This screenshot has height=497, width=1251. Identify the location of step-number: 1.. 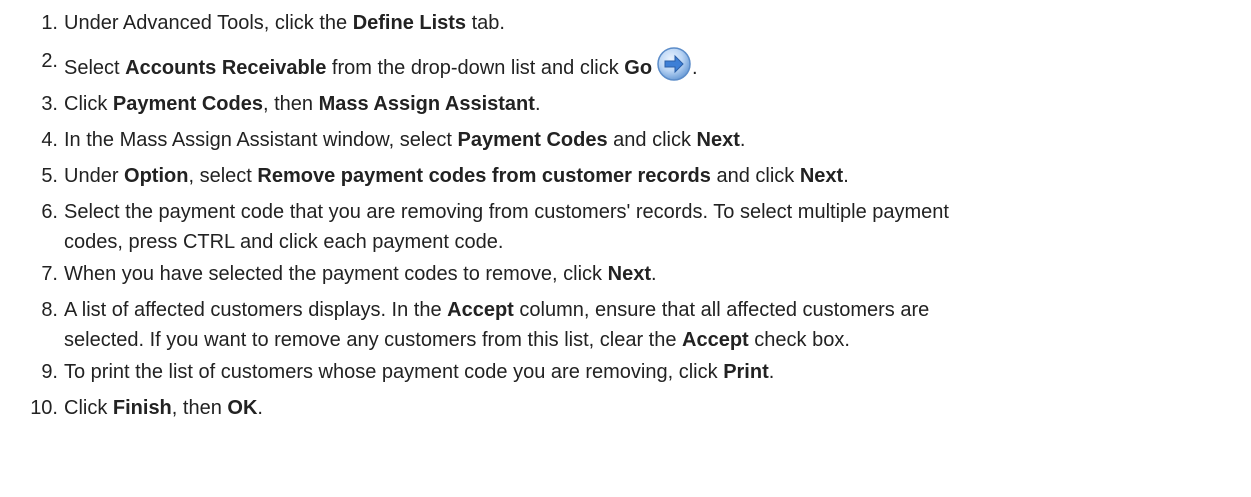
(49, 23).